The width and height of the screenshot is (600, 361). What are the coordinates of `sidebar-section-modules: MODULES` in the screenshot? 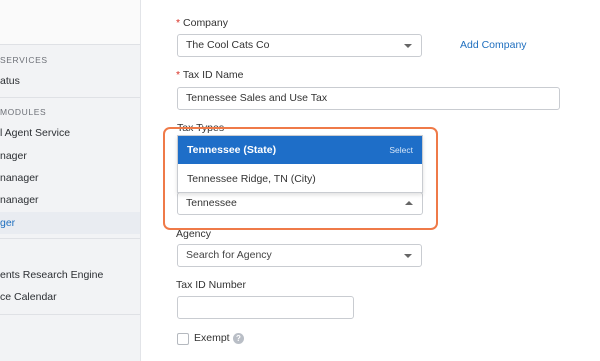 It's located at (23, 112).